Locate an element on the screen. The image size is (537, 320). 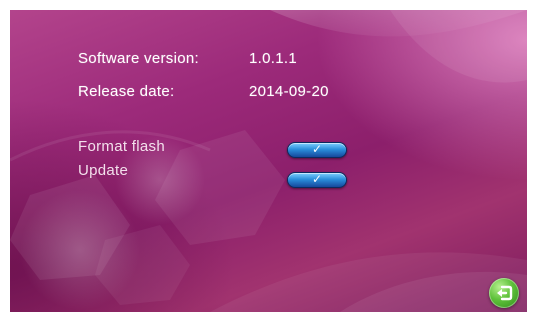
return-icon is located at coordinates (505, 293).